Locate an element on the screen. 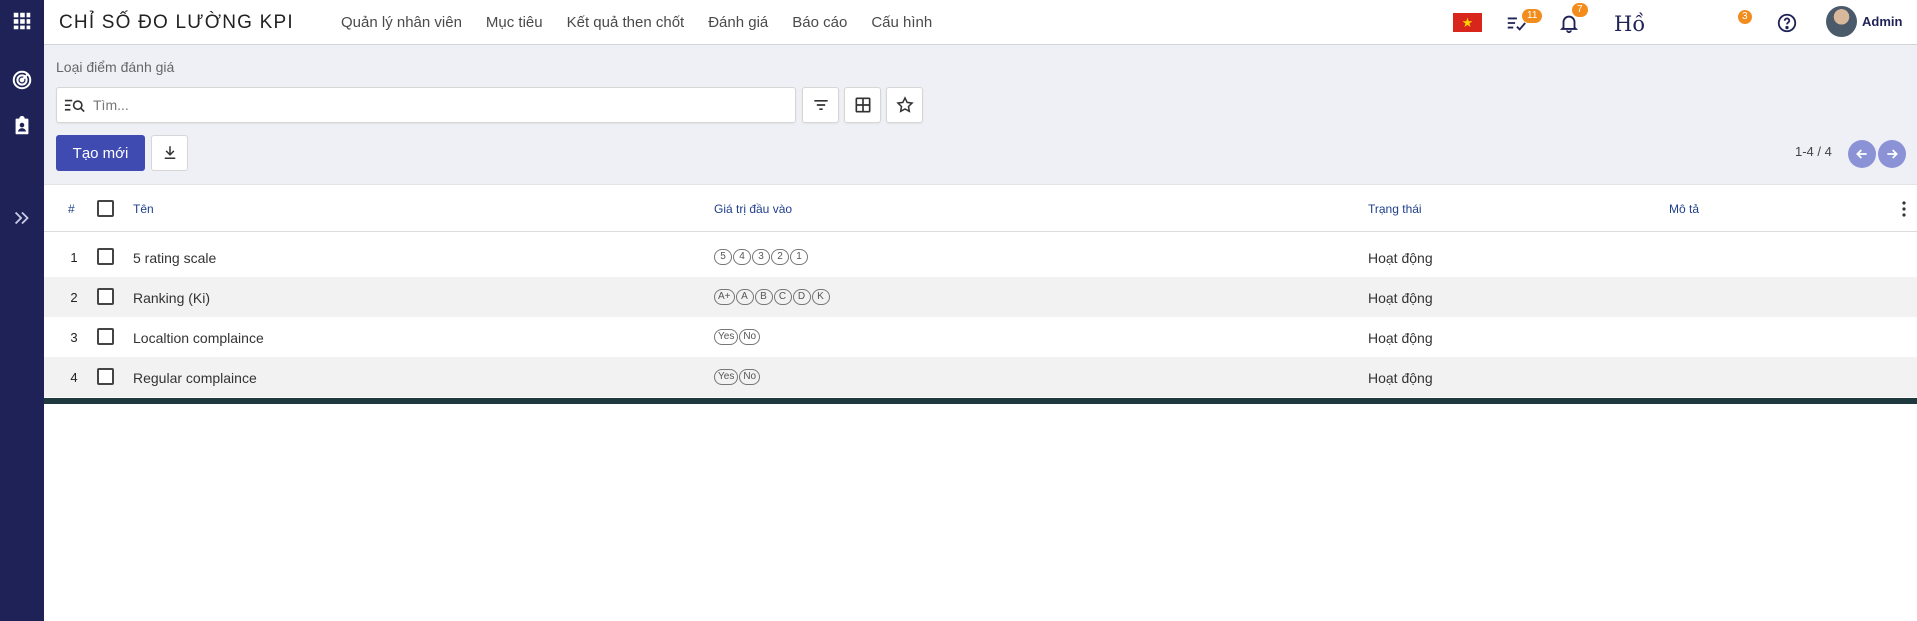 The image size is (1917, 621). group-by-button is located at coordinates (862, 105).